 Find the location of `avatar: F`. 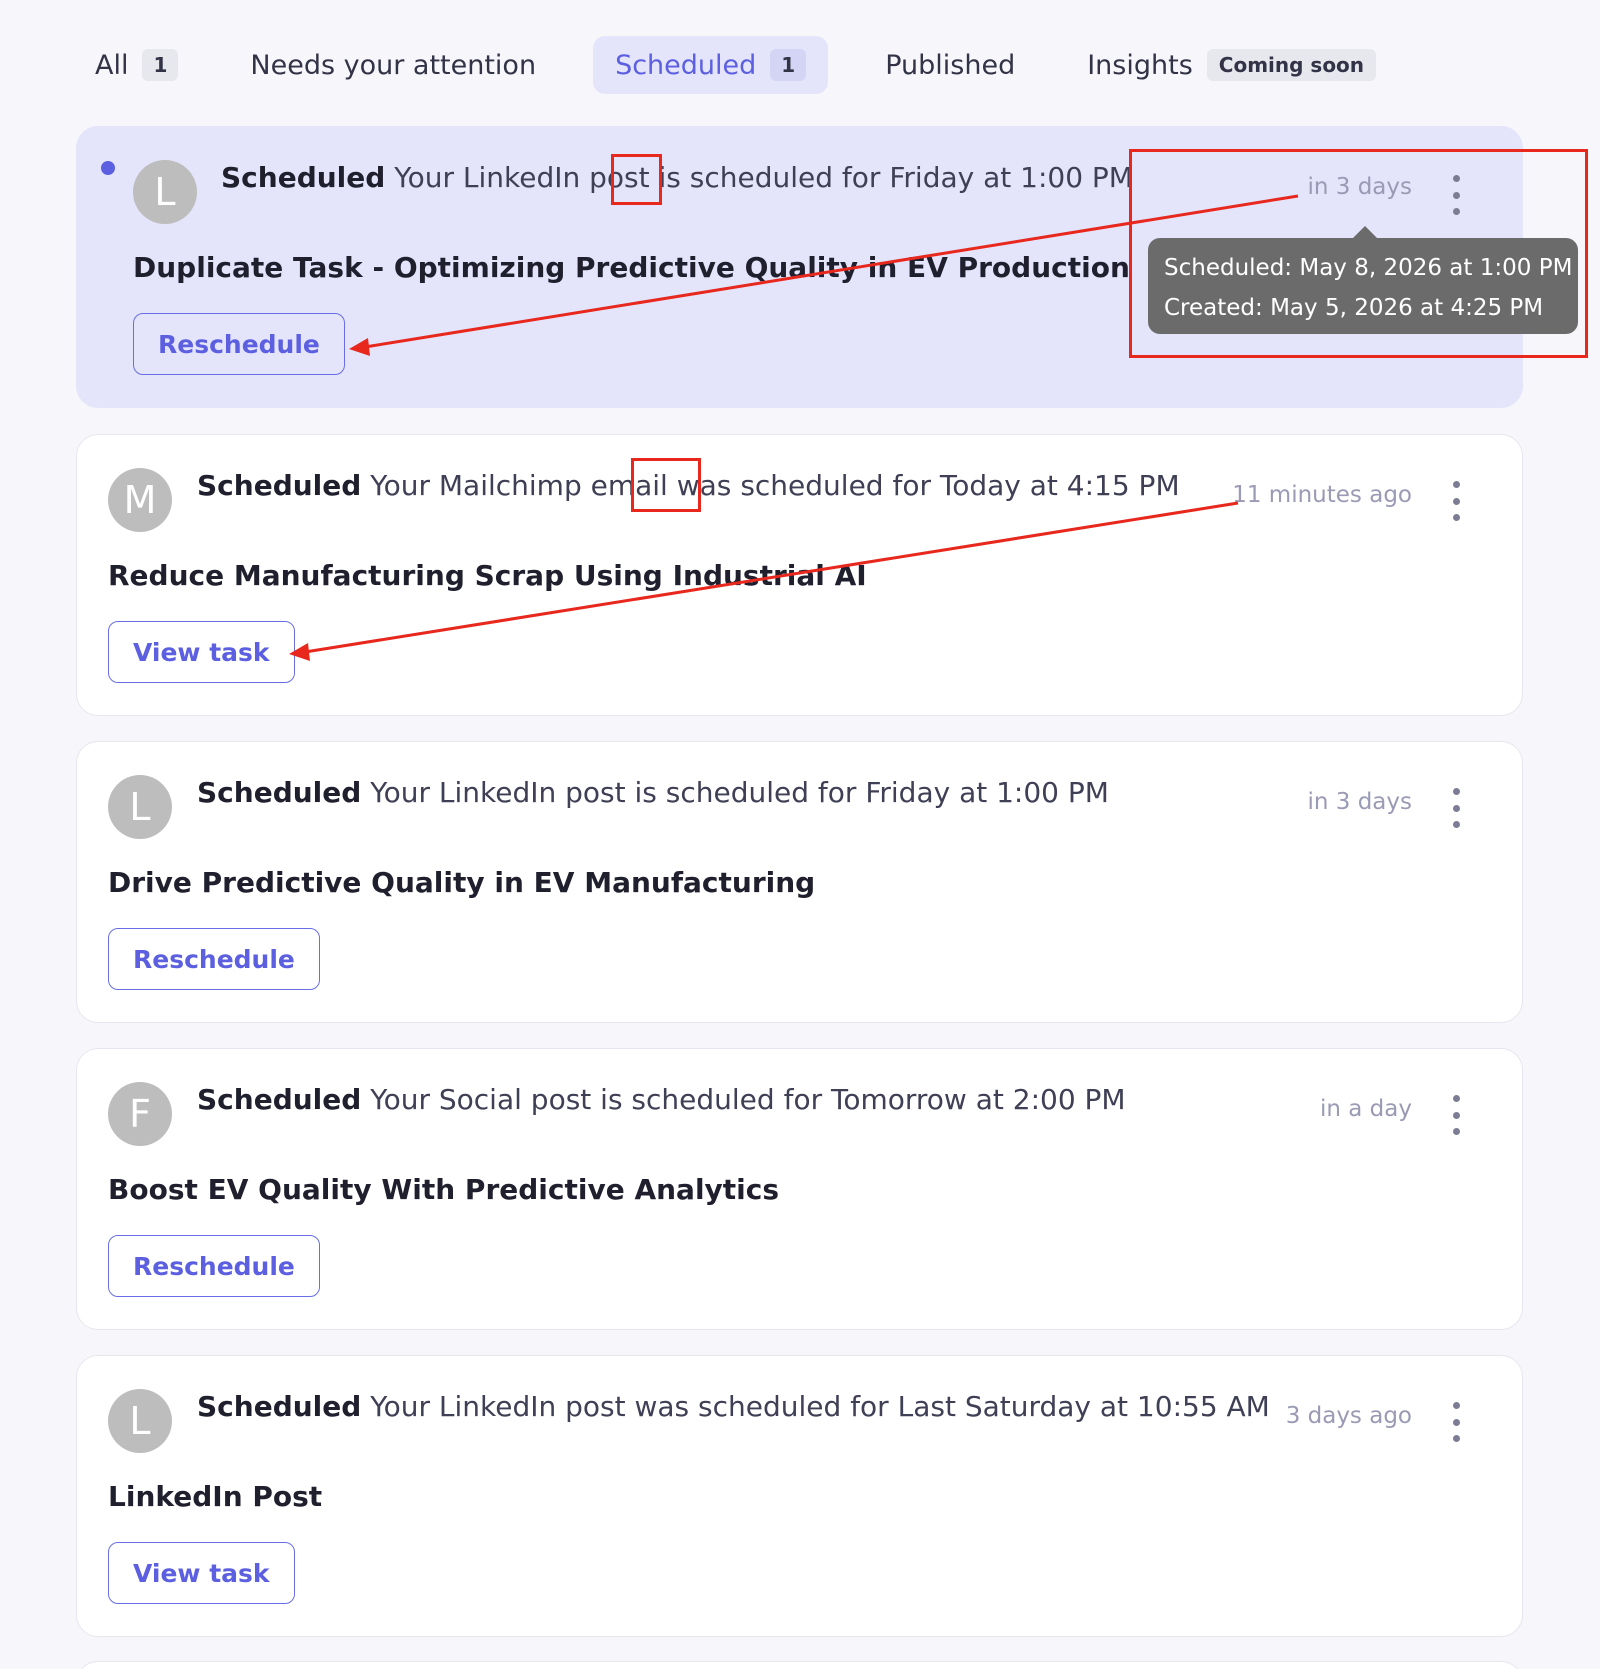

avatar: F is located at coordinates (140, 1114).